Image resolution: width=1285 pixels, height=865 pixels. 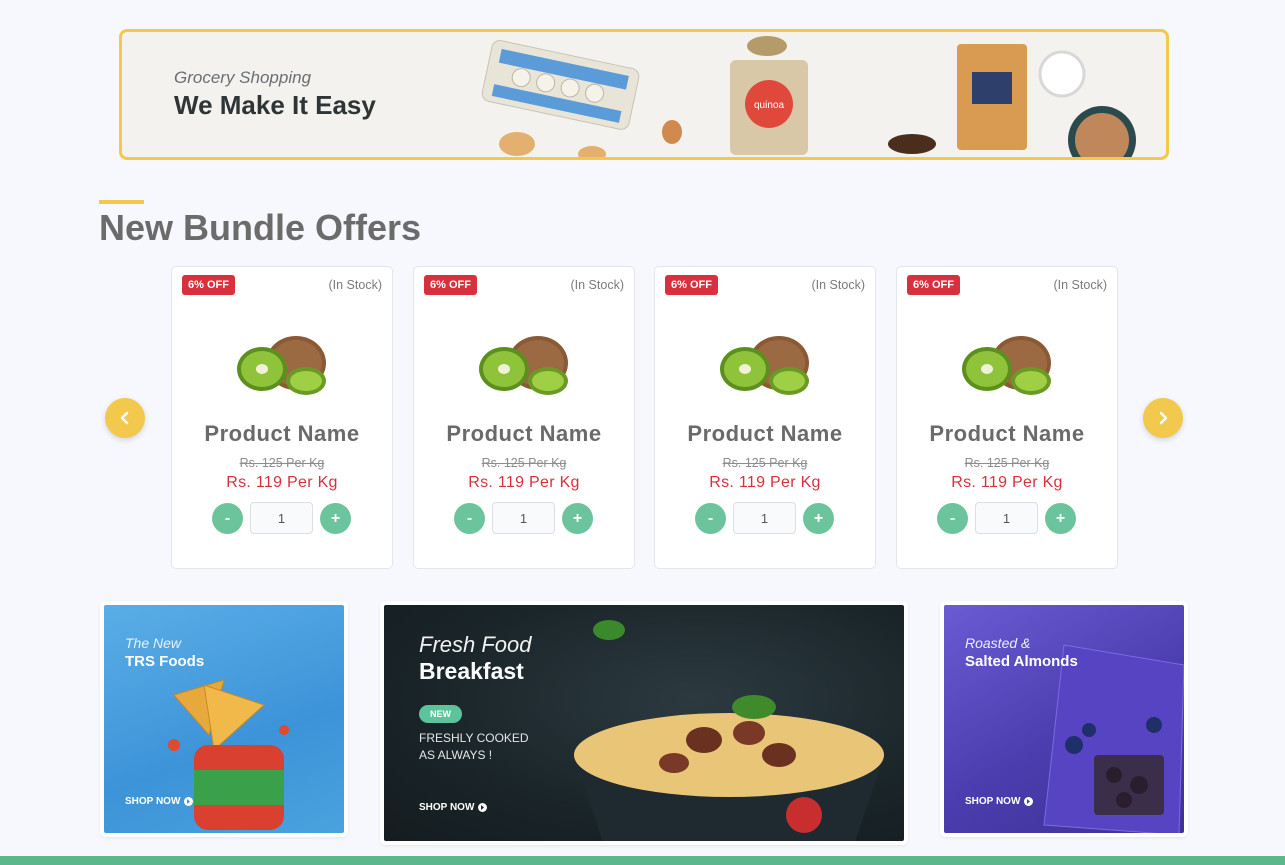 I want to click on promo-title: Breakfast, so click(x=471, y=671).